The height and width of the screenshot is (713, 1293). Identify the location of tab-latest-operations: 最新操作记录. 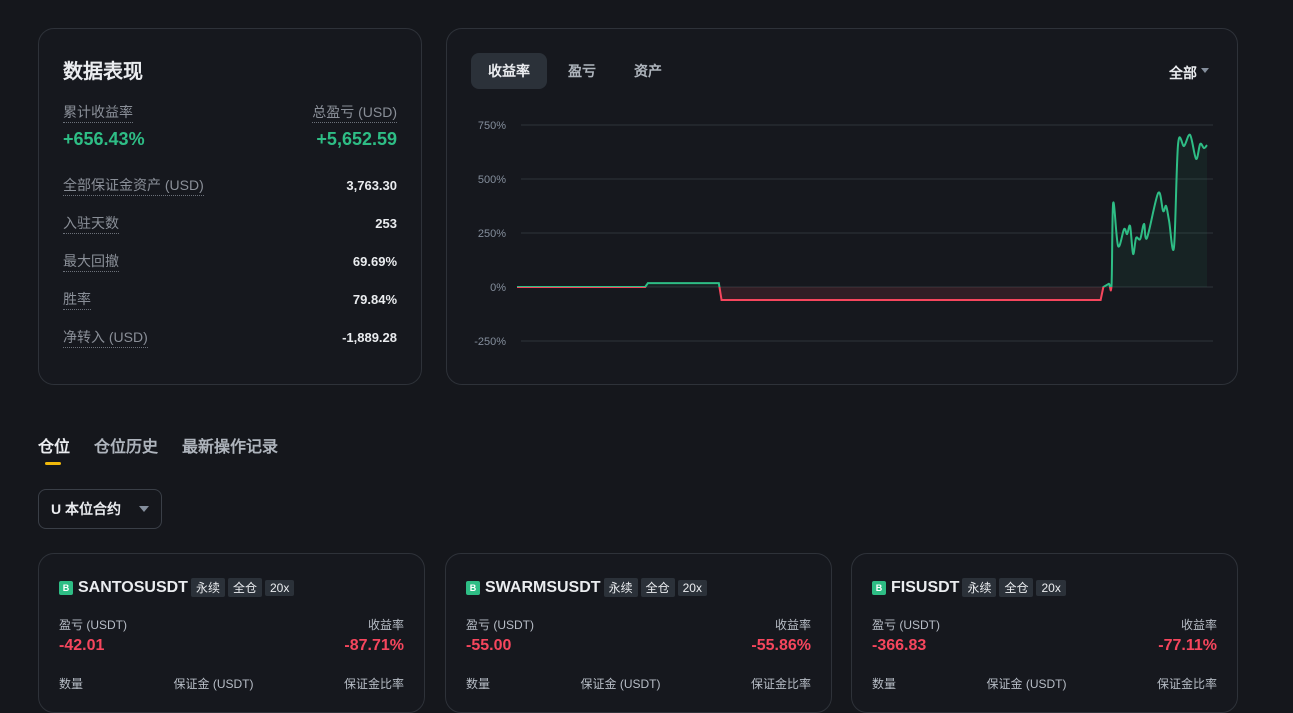
(230, 445).